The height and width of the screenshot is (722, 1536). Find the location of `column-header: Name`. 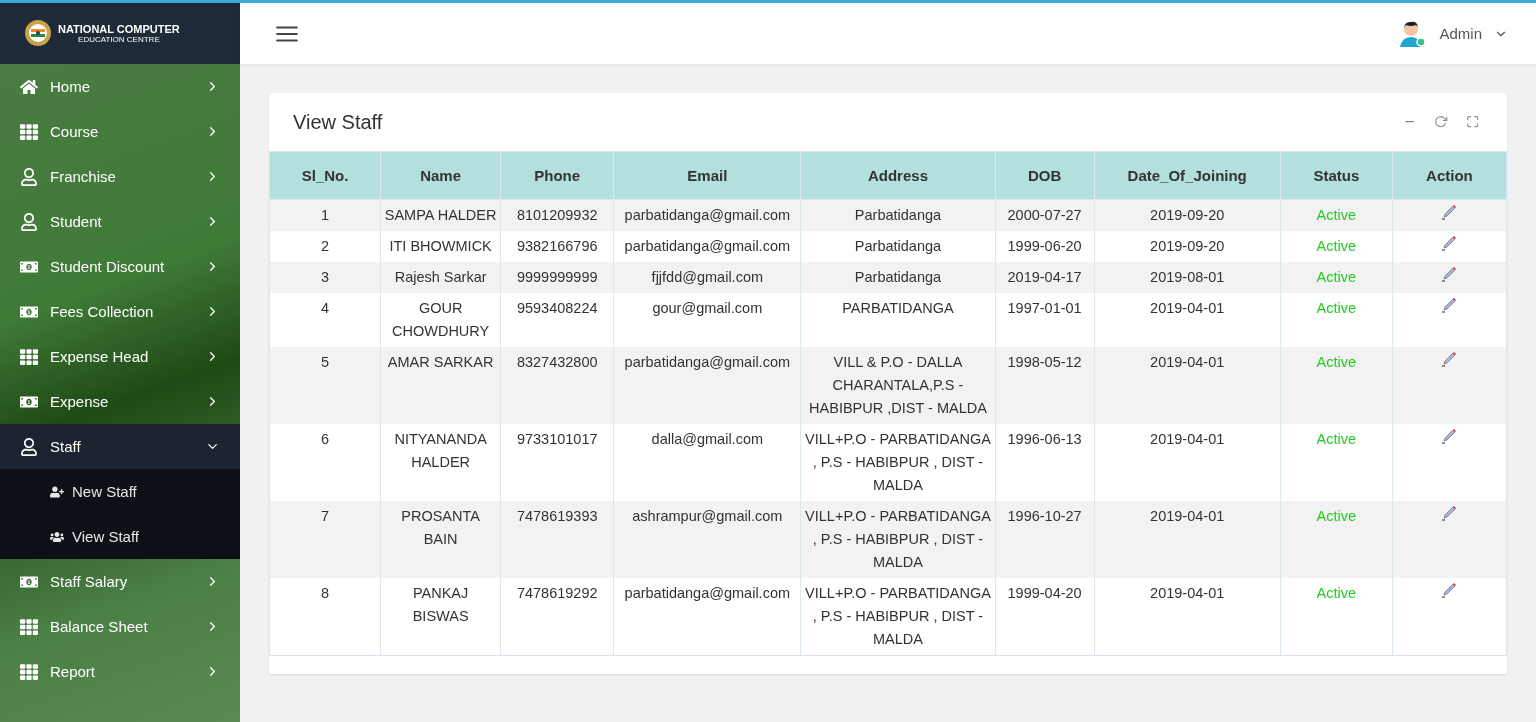

column-header: Name is located at coordinates (440, 175).